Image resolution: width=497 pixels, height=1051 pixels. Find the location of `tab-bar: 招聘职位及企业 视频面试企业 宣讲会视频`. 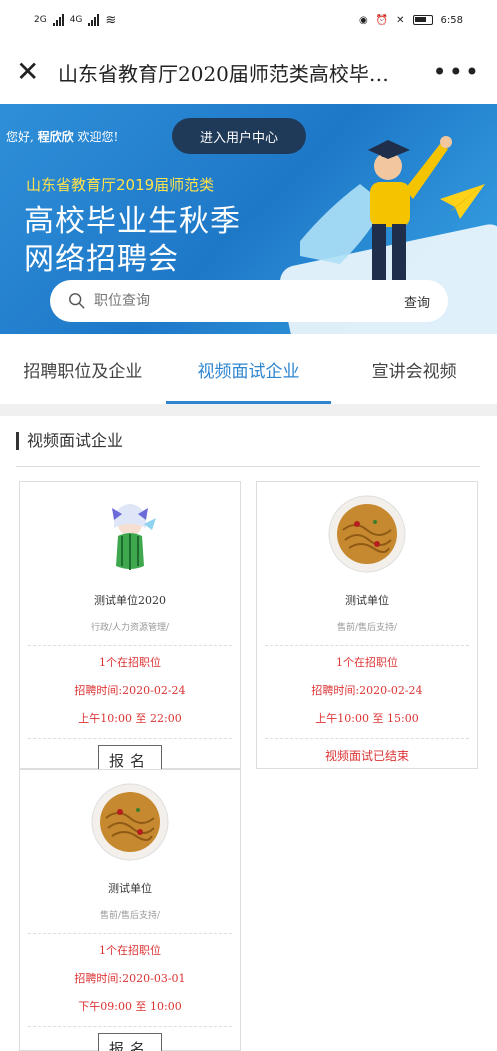

tab-bar: 招聘职位及企业 视频面试企业 宣讲会视频 is located at coordinates (248, 369).